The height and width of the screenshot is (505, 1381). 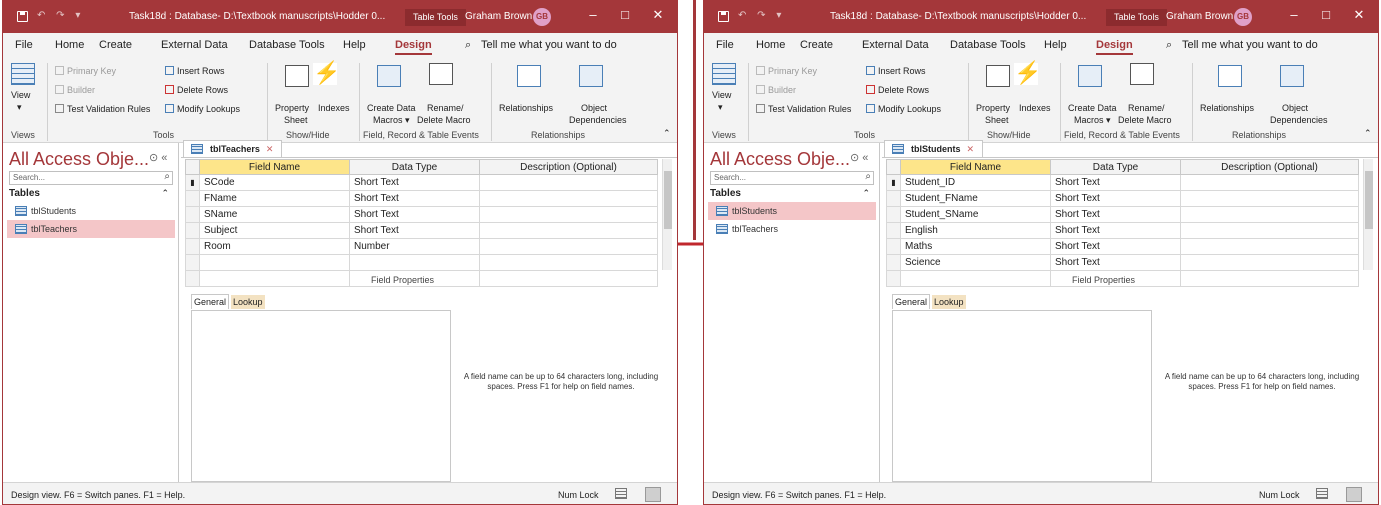 What do you see at coordinates (1295, 108) in the screenshot?
I see `object-dependencies-button: Object` at bounding box center [1295, 108].